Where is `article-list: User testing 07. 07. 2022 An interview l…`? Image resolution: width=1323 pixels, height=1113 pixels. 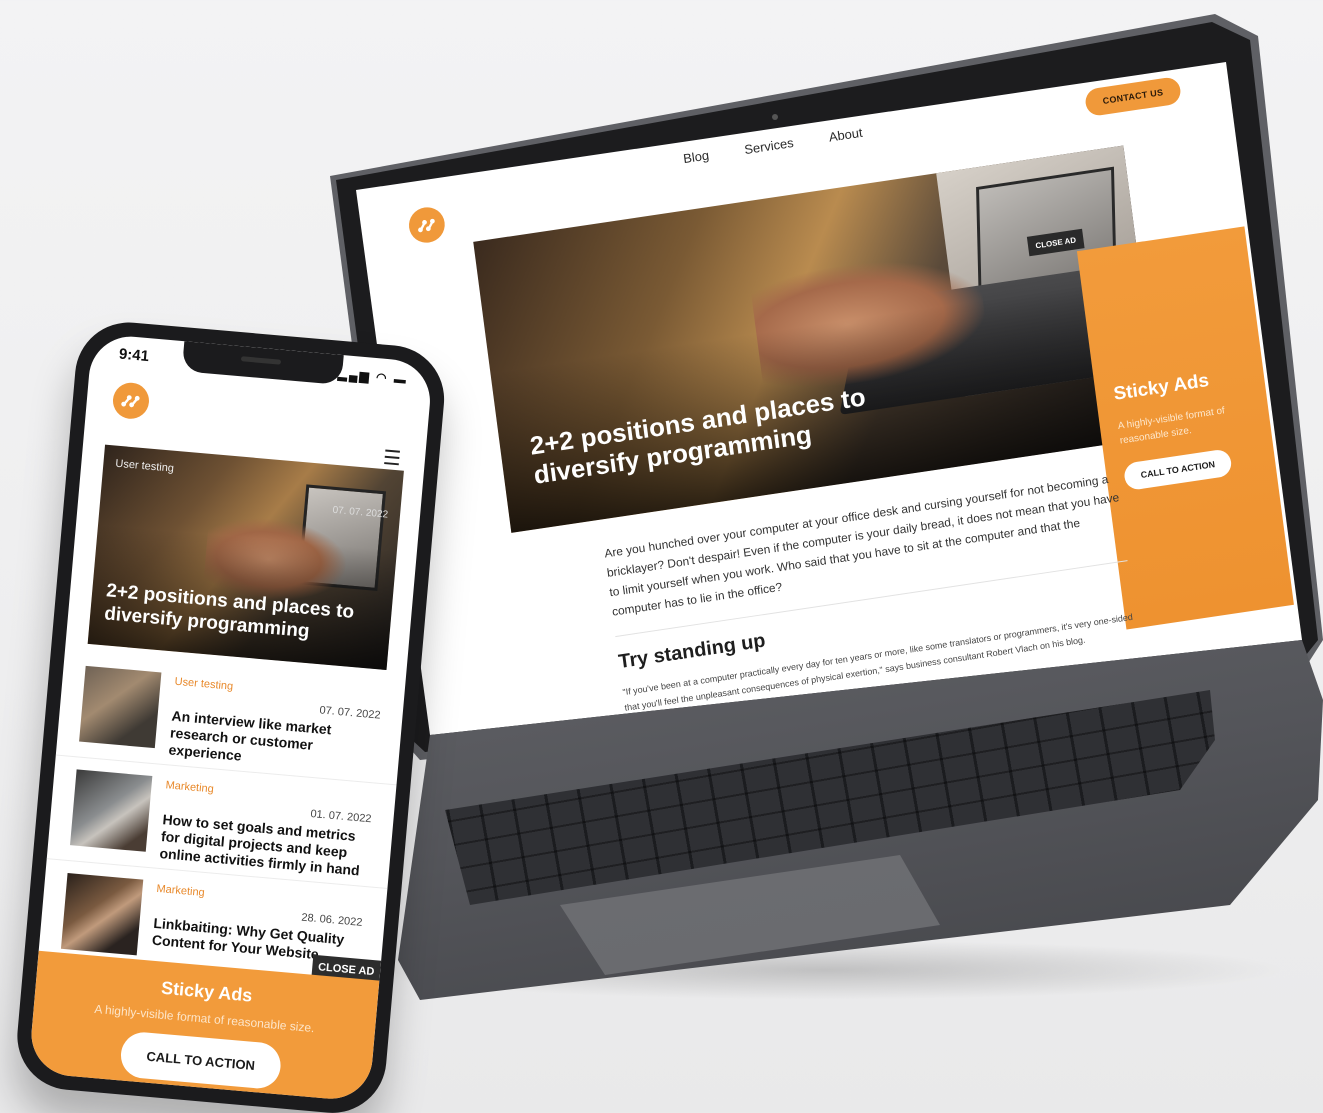 article-list: User testing 07. 07. 2022 An interview l… is located at coordinates (221, 822).